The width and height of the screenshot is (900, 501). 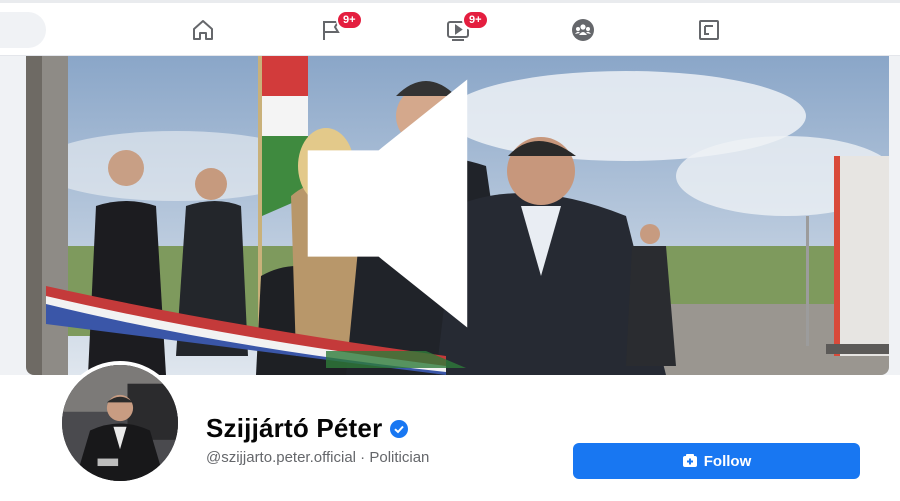 What do you see at coordinates (332, 30) in the screenshot?
I see `nav-pages: 9+` at bounding box center [332, 30].